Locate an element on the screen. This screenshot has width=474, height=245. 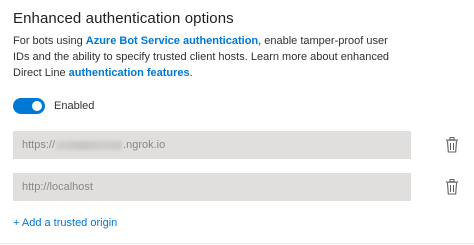
enabled-toggle is located at coordinates (29, 106).